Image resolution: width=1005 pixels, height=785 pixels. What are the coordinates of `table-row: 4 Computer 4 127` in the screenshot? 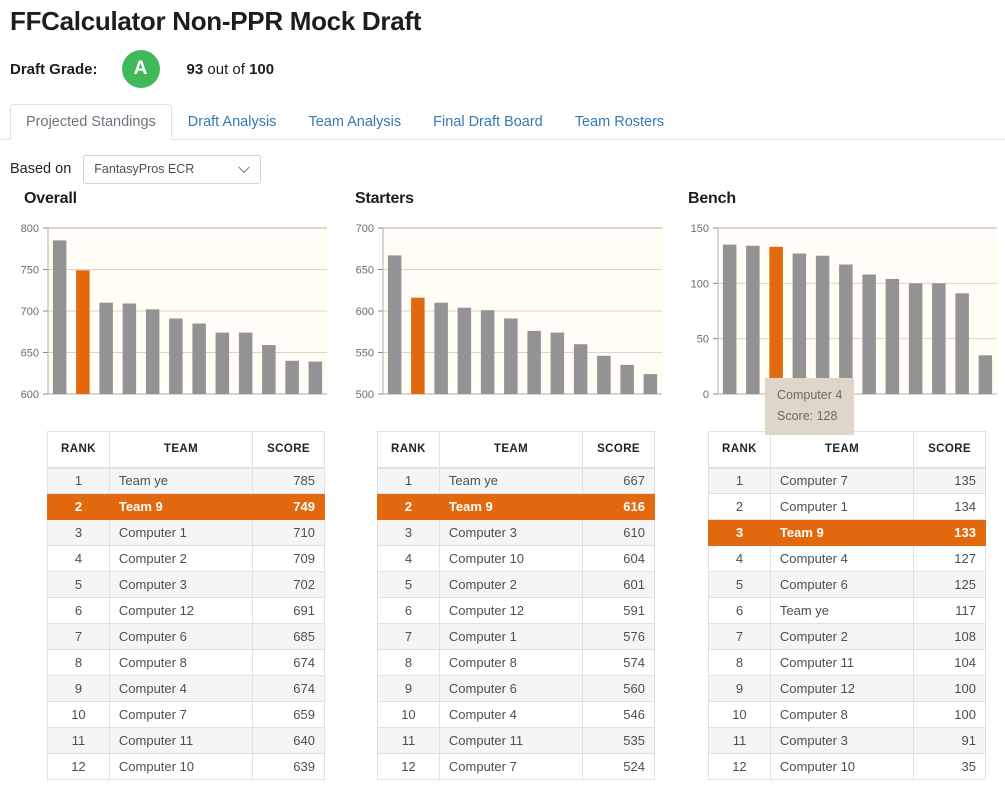 It's located at (847, 558).